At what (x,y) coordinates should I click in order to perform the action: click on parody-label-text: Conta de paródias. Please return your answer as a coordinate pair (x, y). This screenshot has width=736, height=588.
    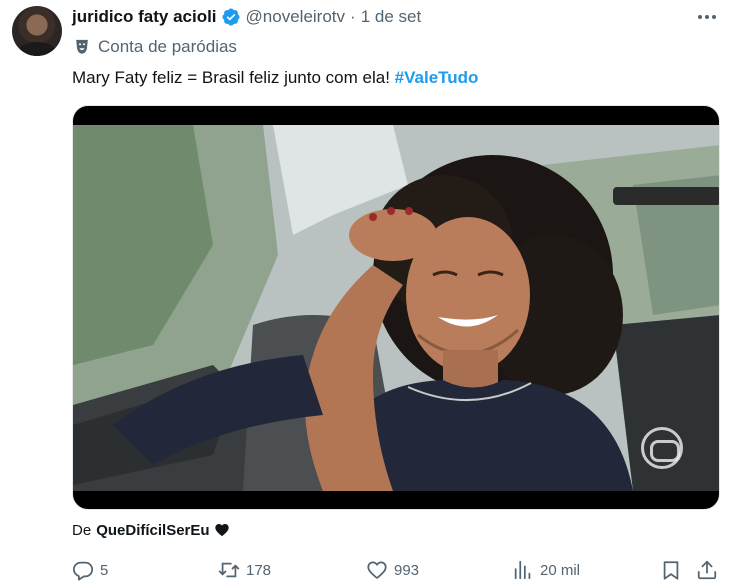
    Looking at the image, I should click on (167, 46).